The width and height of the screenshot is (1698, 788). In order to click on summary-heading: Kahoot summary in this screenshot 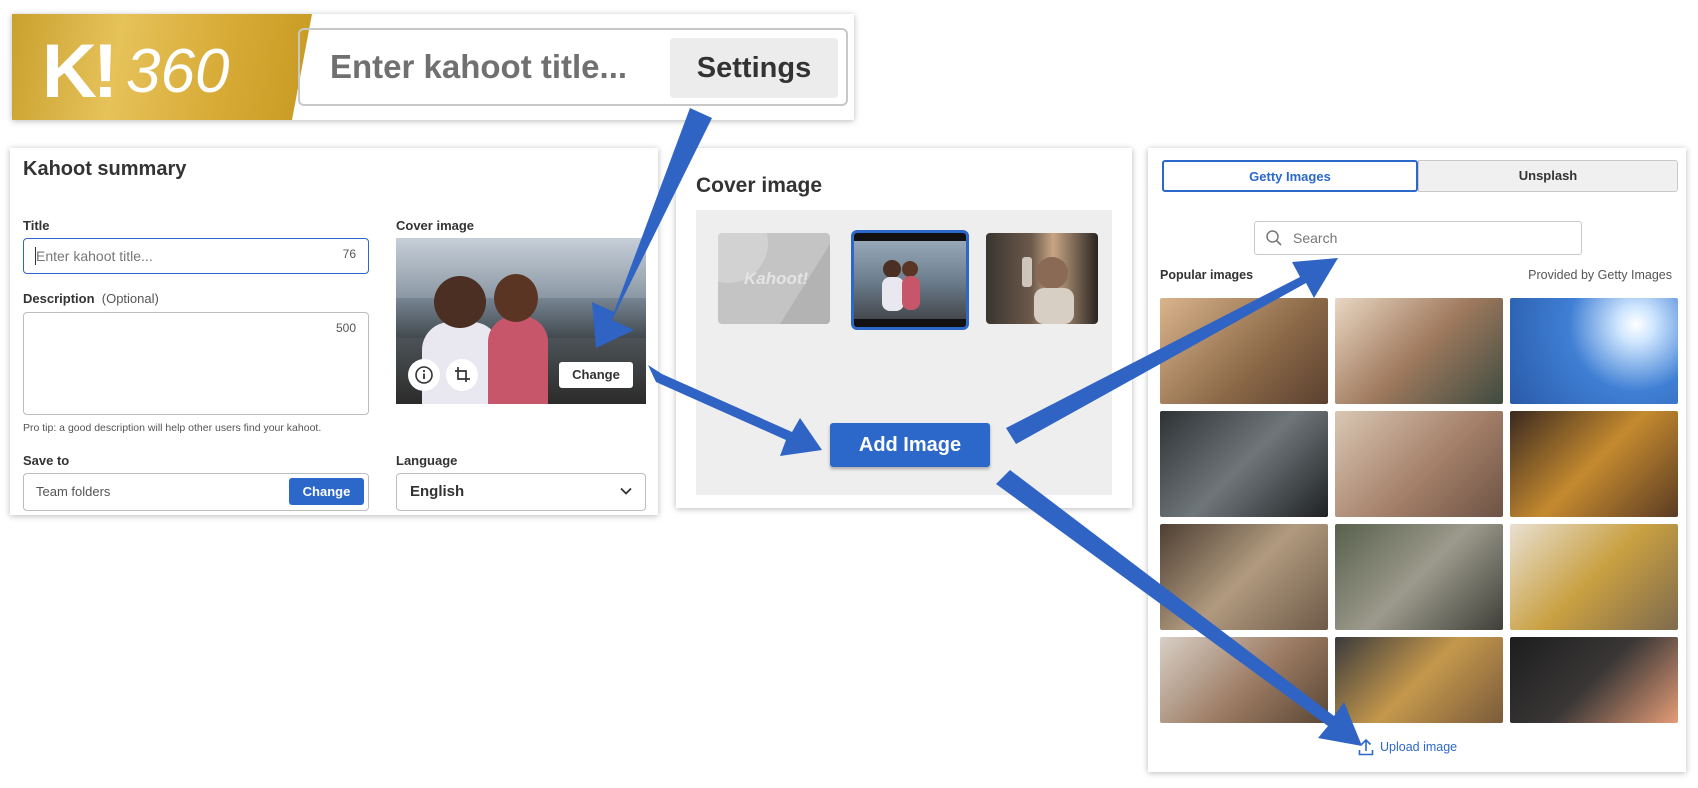, I will do `click(105, 169)`.